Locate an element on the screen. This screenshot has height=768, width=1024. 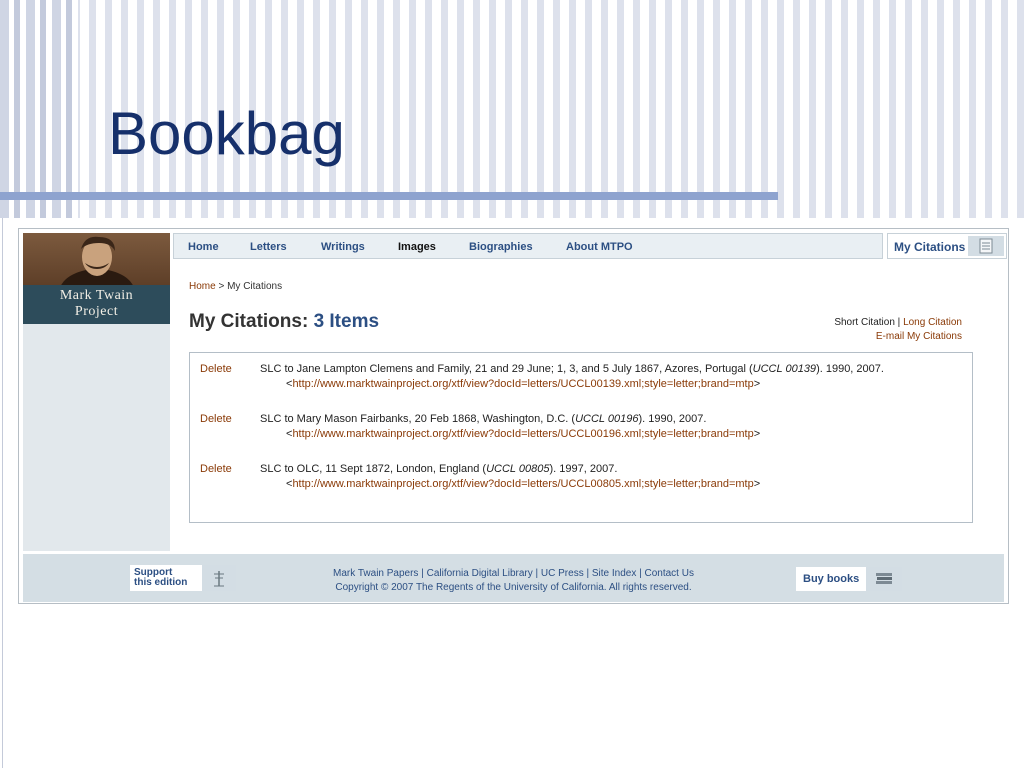
buy-books-button: Buy books is located at coordinates (849, 579).